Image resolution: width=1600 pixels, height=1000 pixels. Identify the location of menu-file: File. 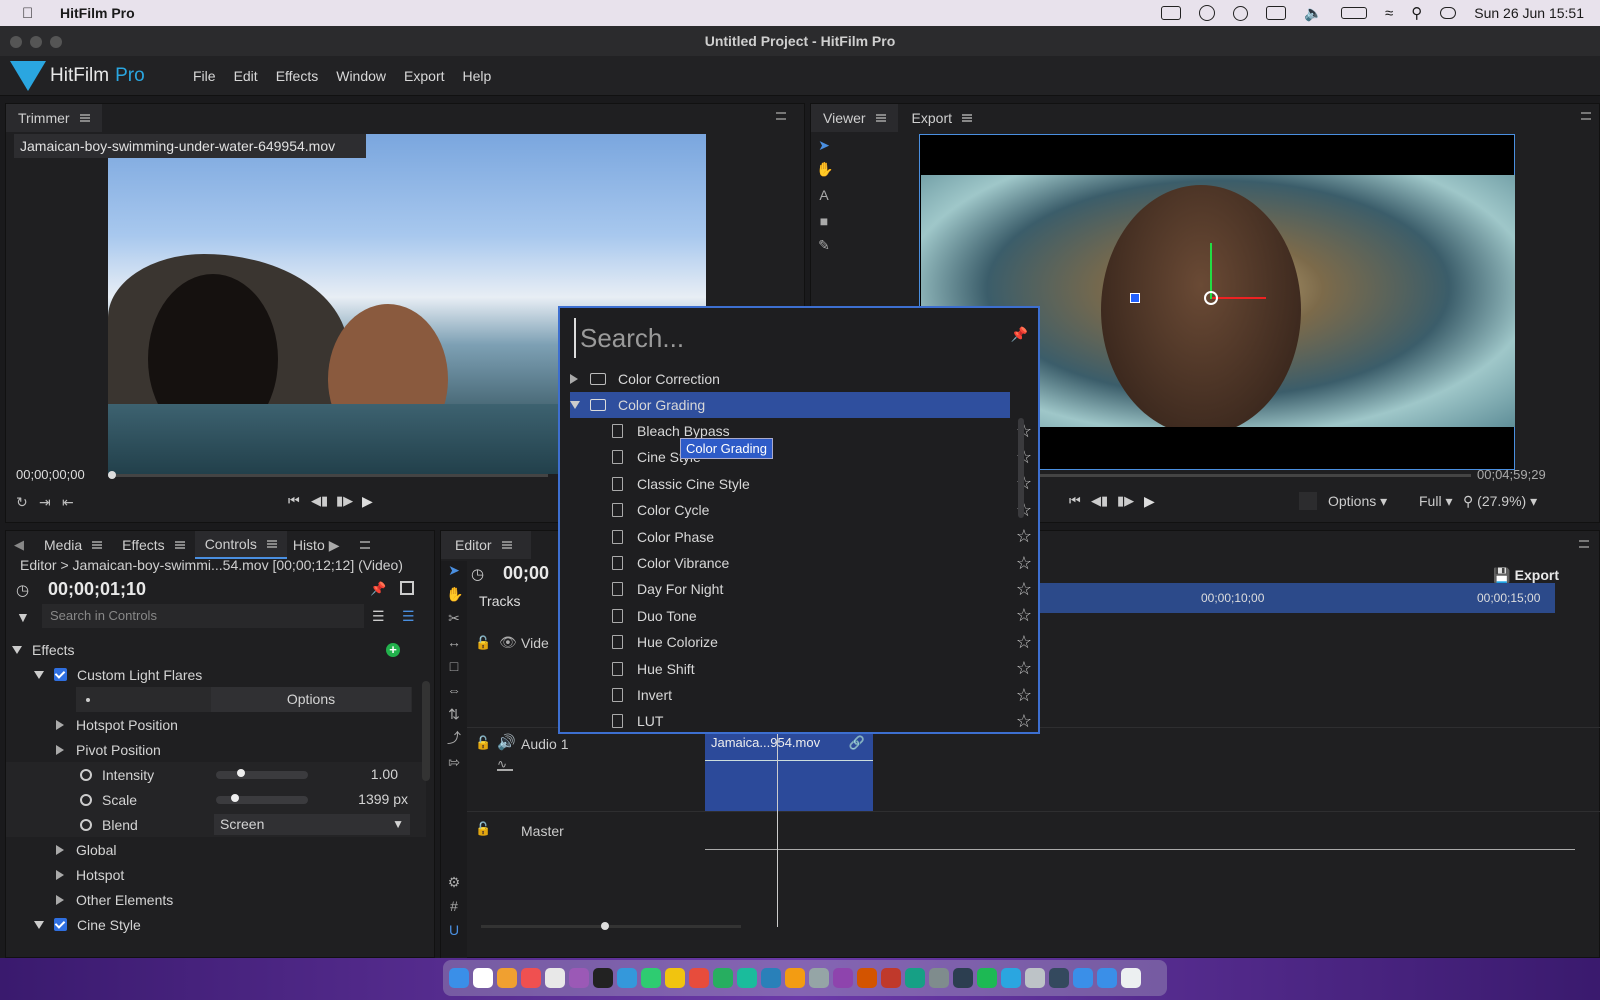
(204, 76).